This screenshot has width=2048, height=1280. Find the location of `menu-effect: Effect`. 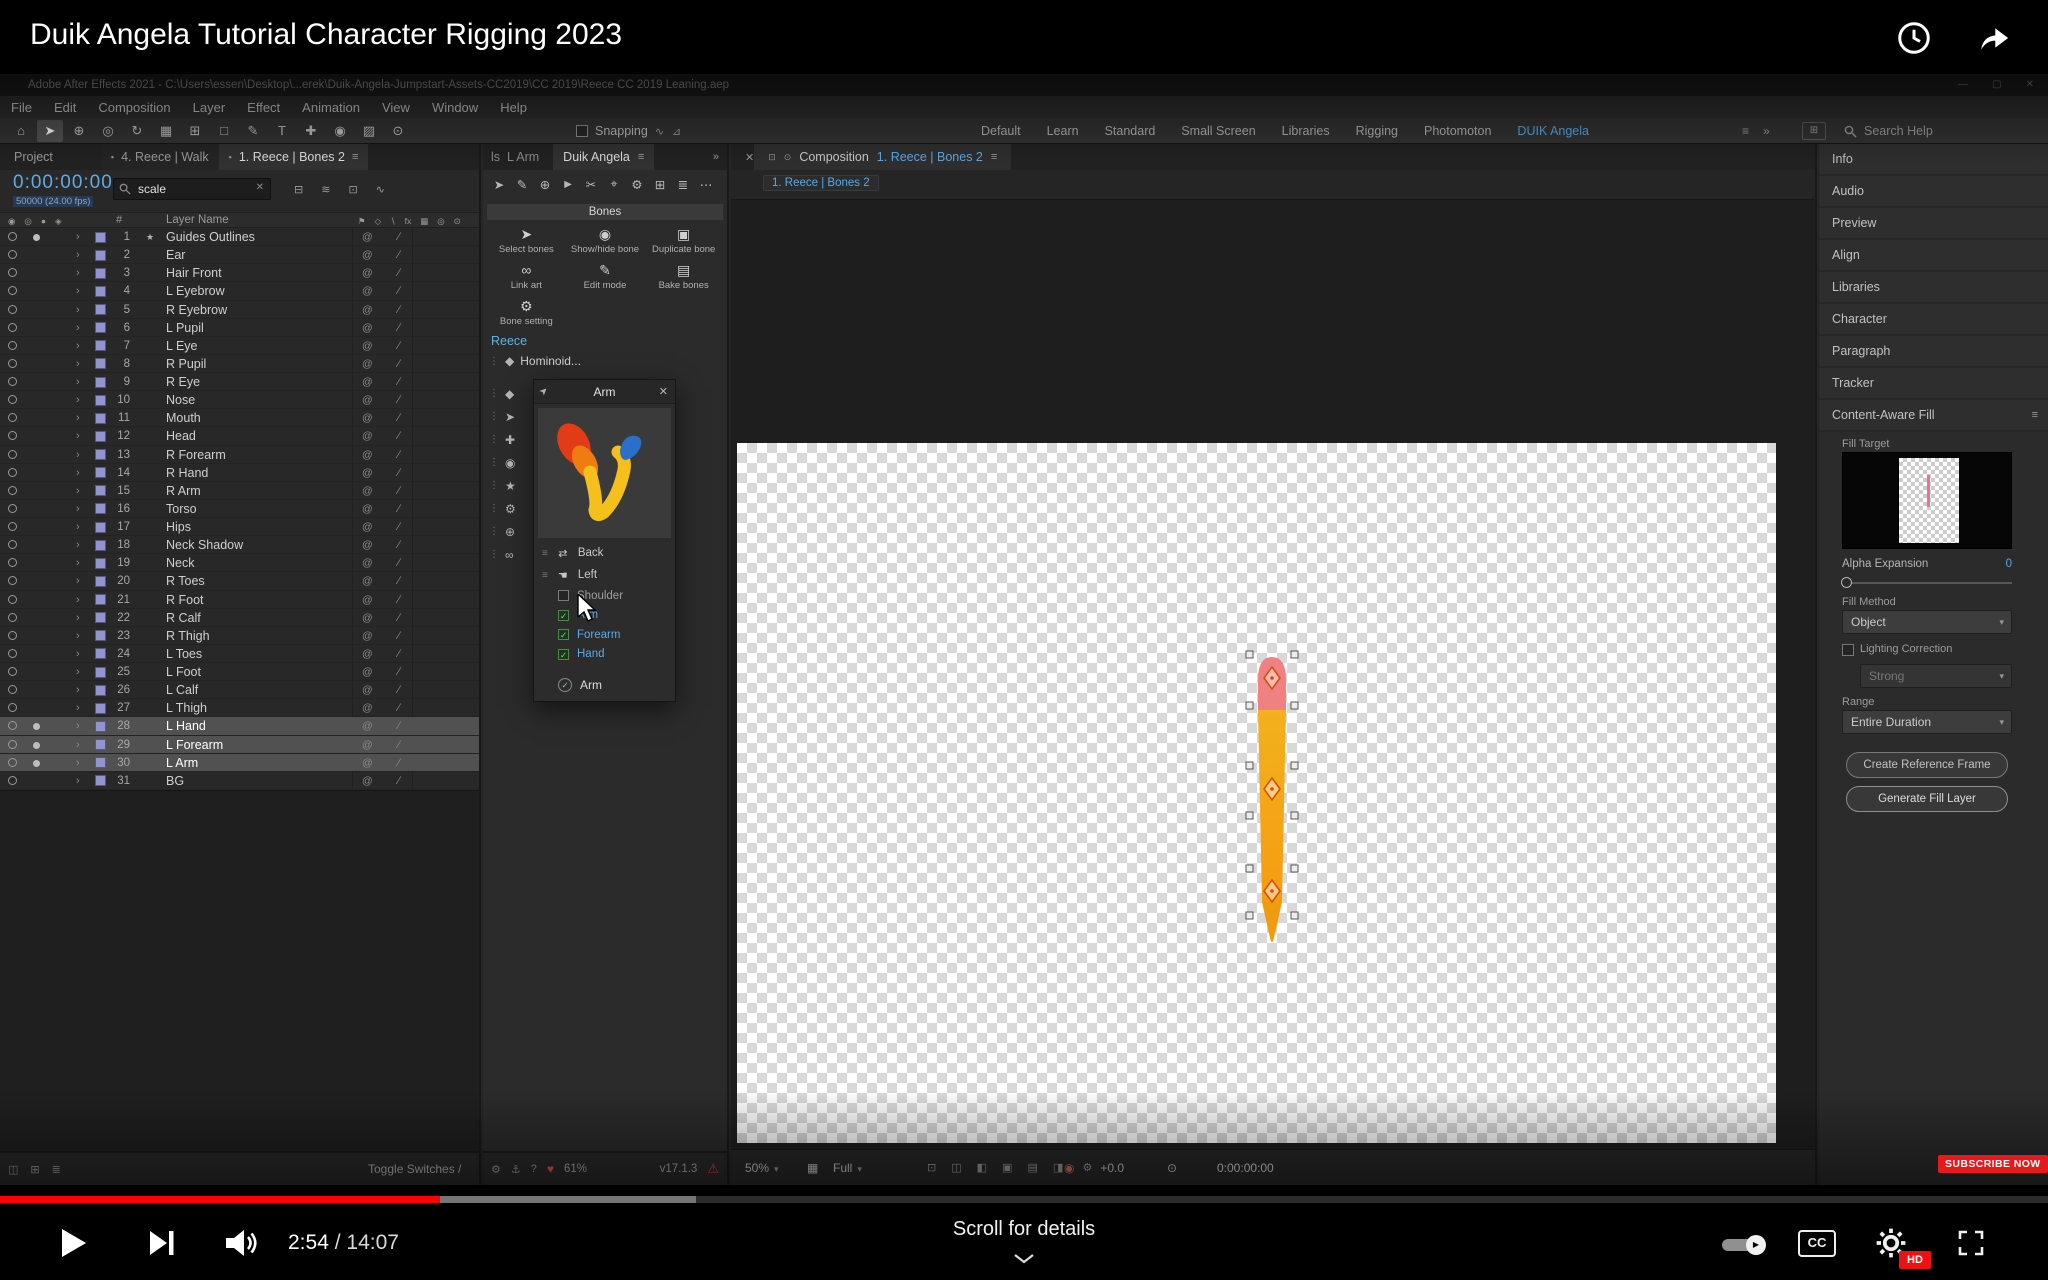

menu-effect: Effect is located at coordinates (263, 107).